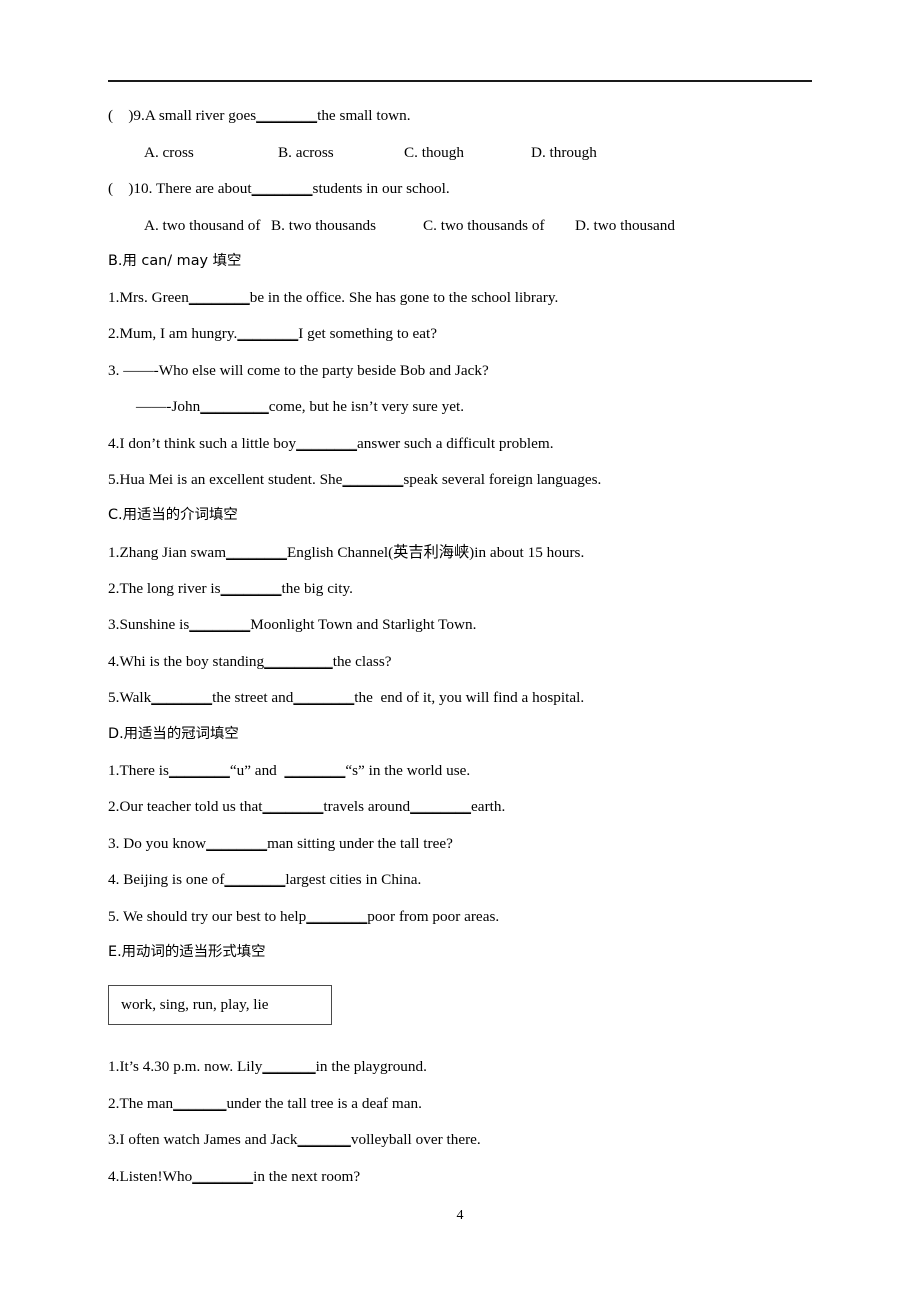 The height and width of the screenshot is (1302, 920). What do you see at coordinates (202, 226) in the screenshot?
I see `option-a: A. two thousand of` at bounding box center [202, 226].